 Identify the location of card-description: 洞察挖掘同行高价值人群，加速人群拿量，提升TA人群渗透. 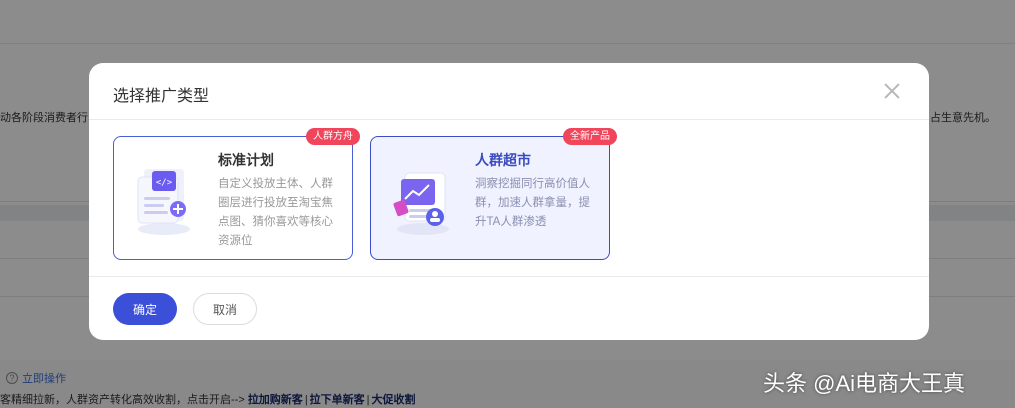
(532, 203).